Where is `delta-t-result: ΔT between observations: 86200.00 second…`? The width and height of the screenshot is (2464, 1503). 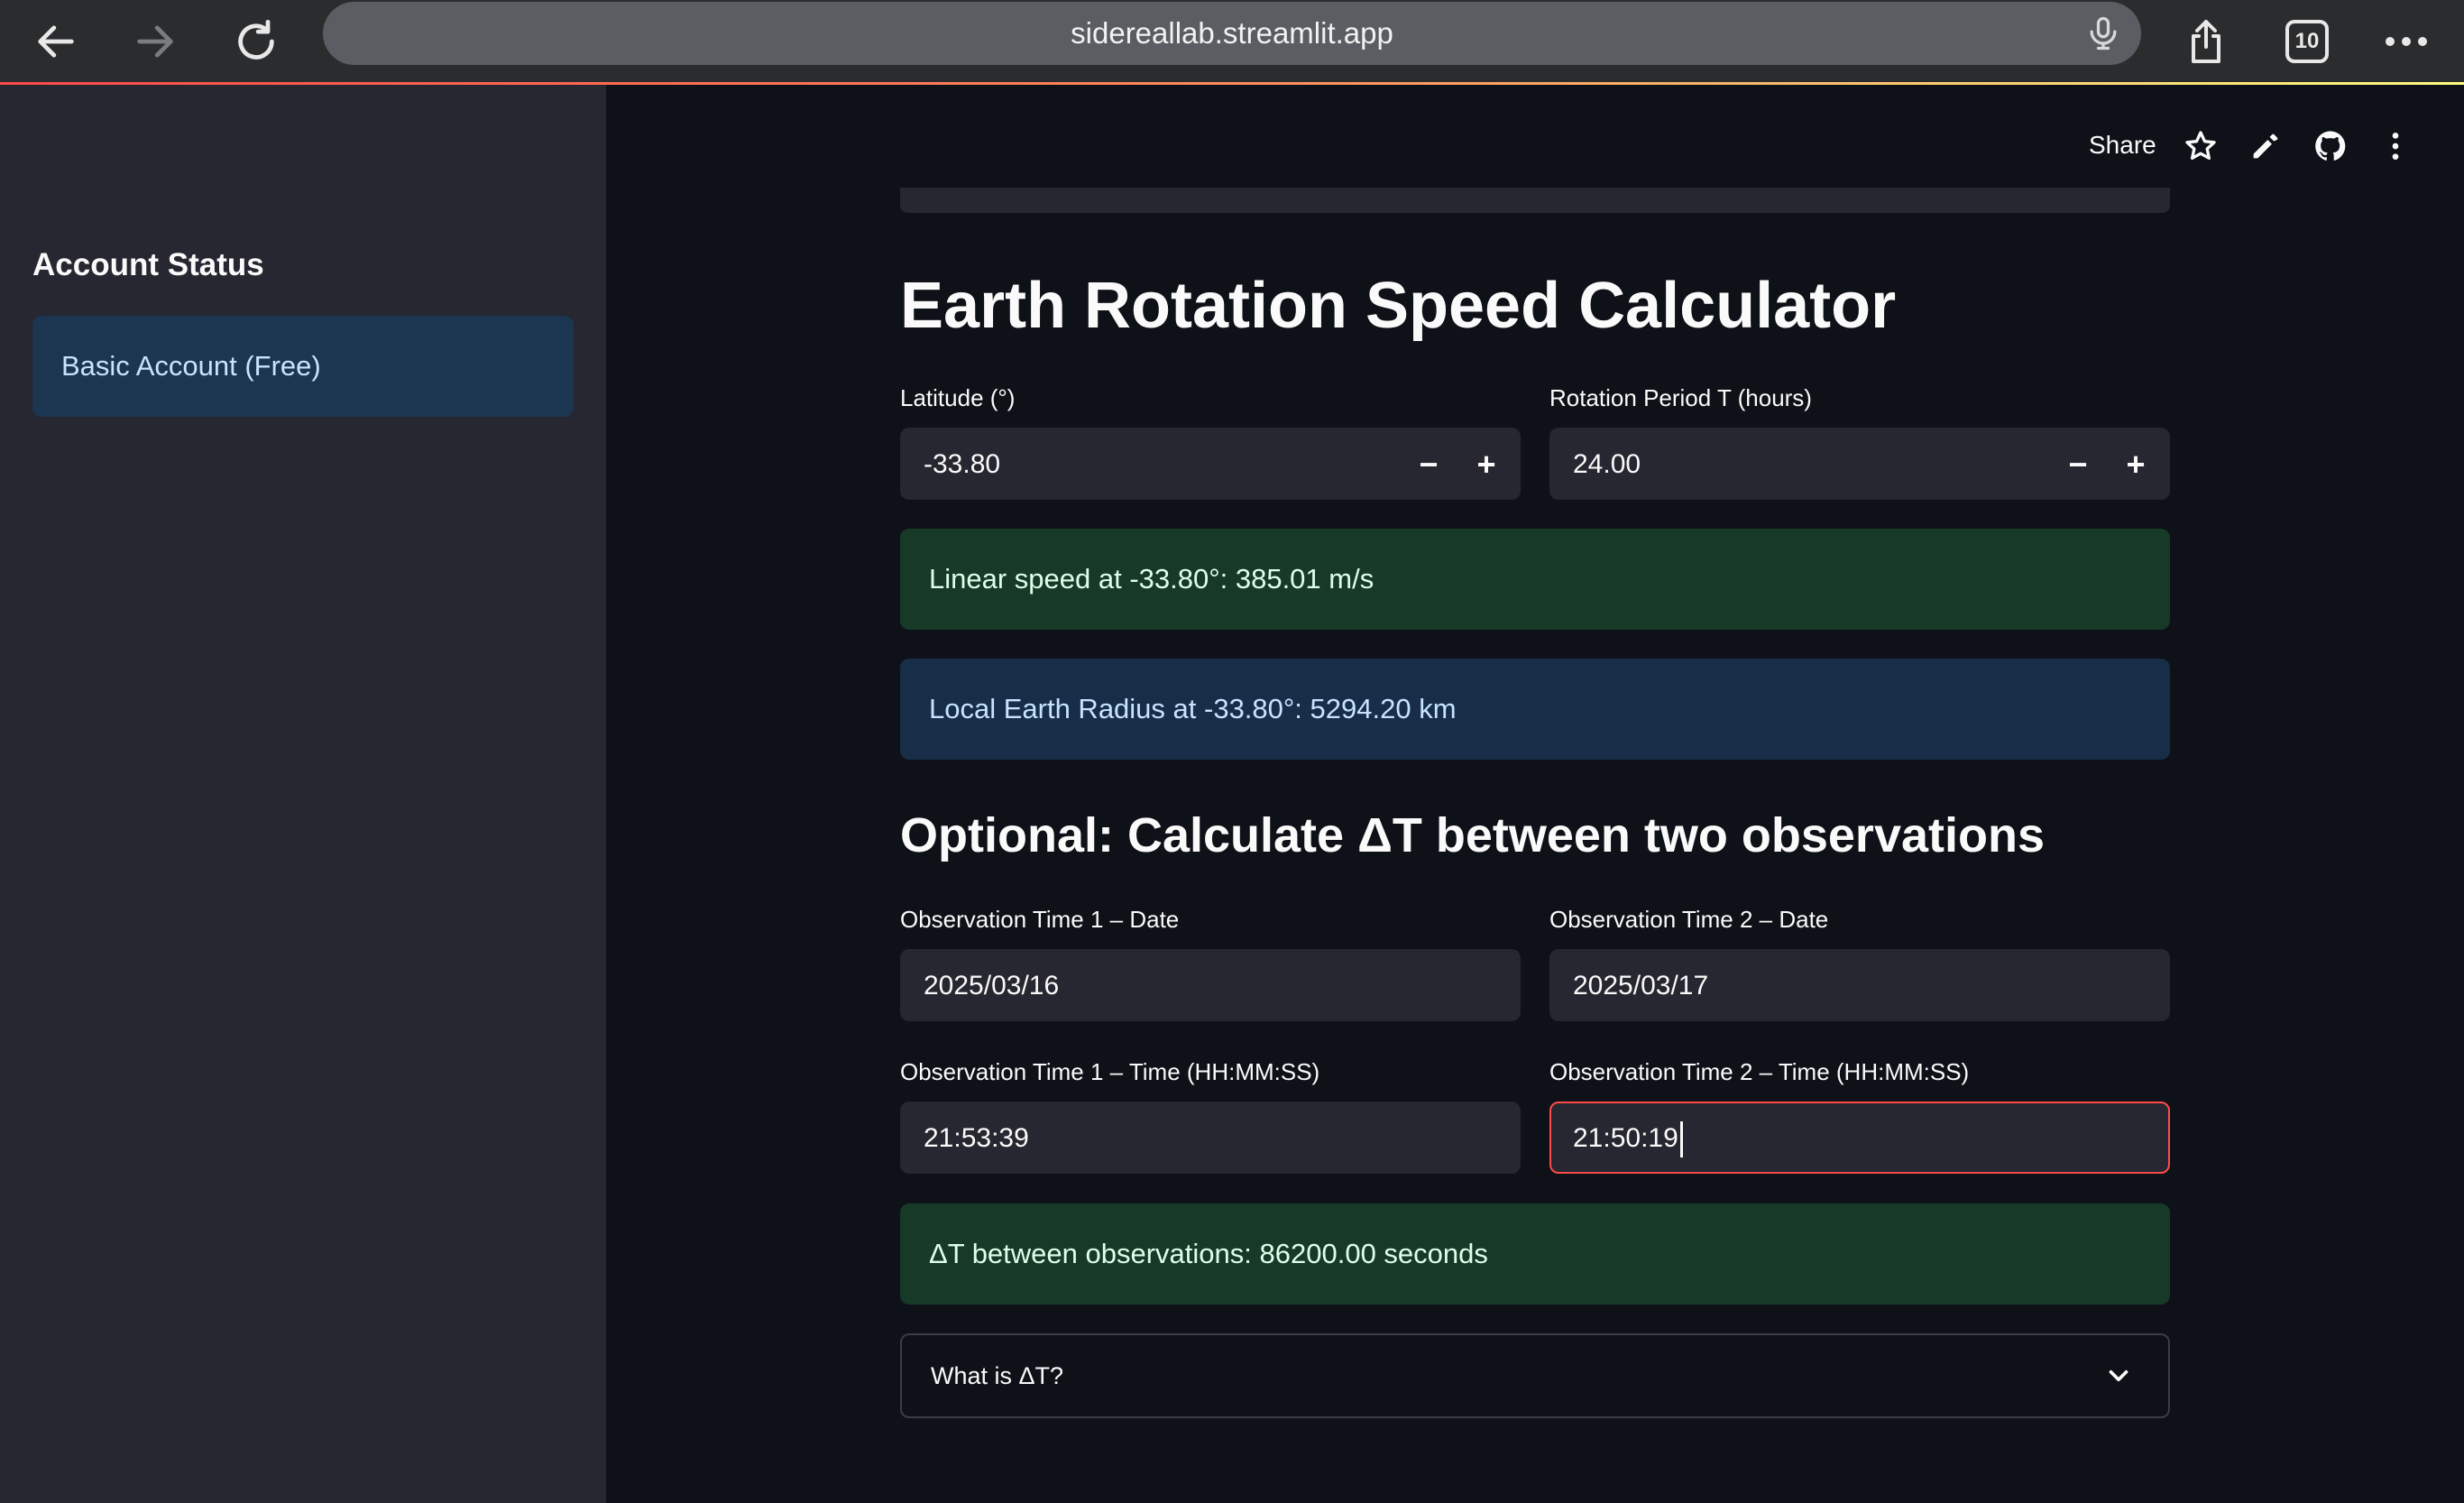
delta-t-result: ΔT between observations: 86200.00 second… is located at coordinates (1535, 1254).